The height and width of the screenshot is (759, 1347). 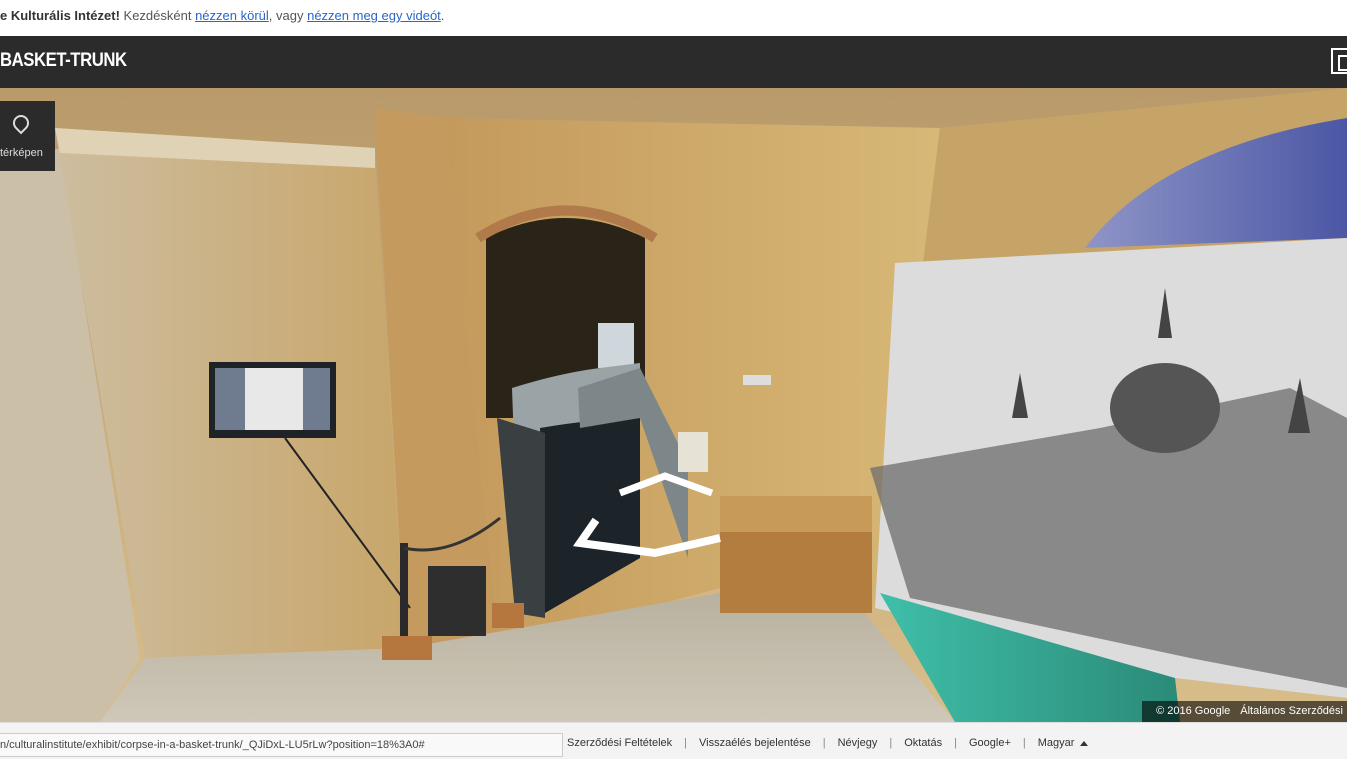 I want to click on page-title: BASKET-TRUNK, so click(x=63, y=60).